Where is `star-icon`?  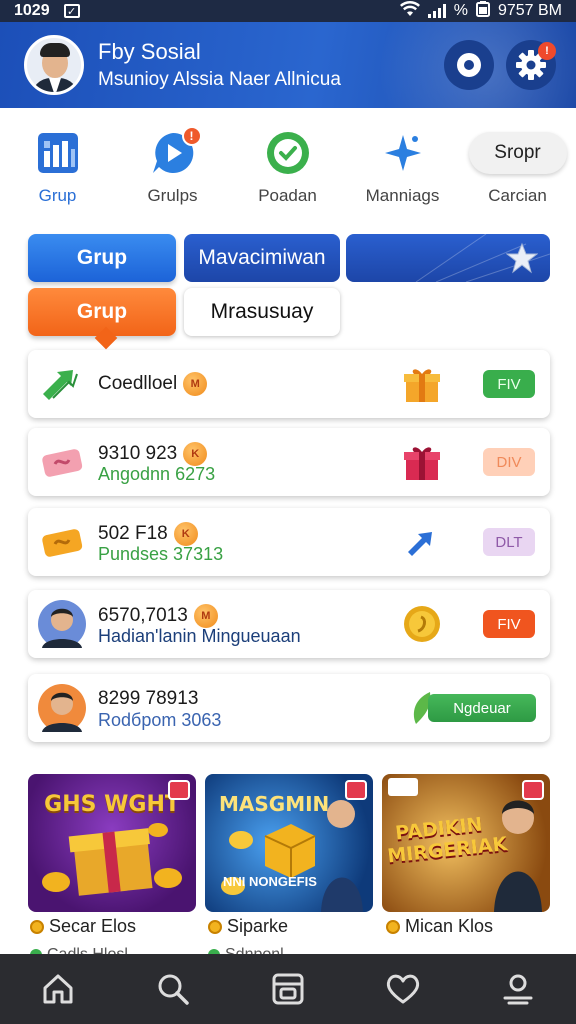 star-icon is located at coordinates (522, 258).